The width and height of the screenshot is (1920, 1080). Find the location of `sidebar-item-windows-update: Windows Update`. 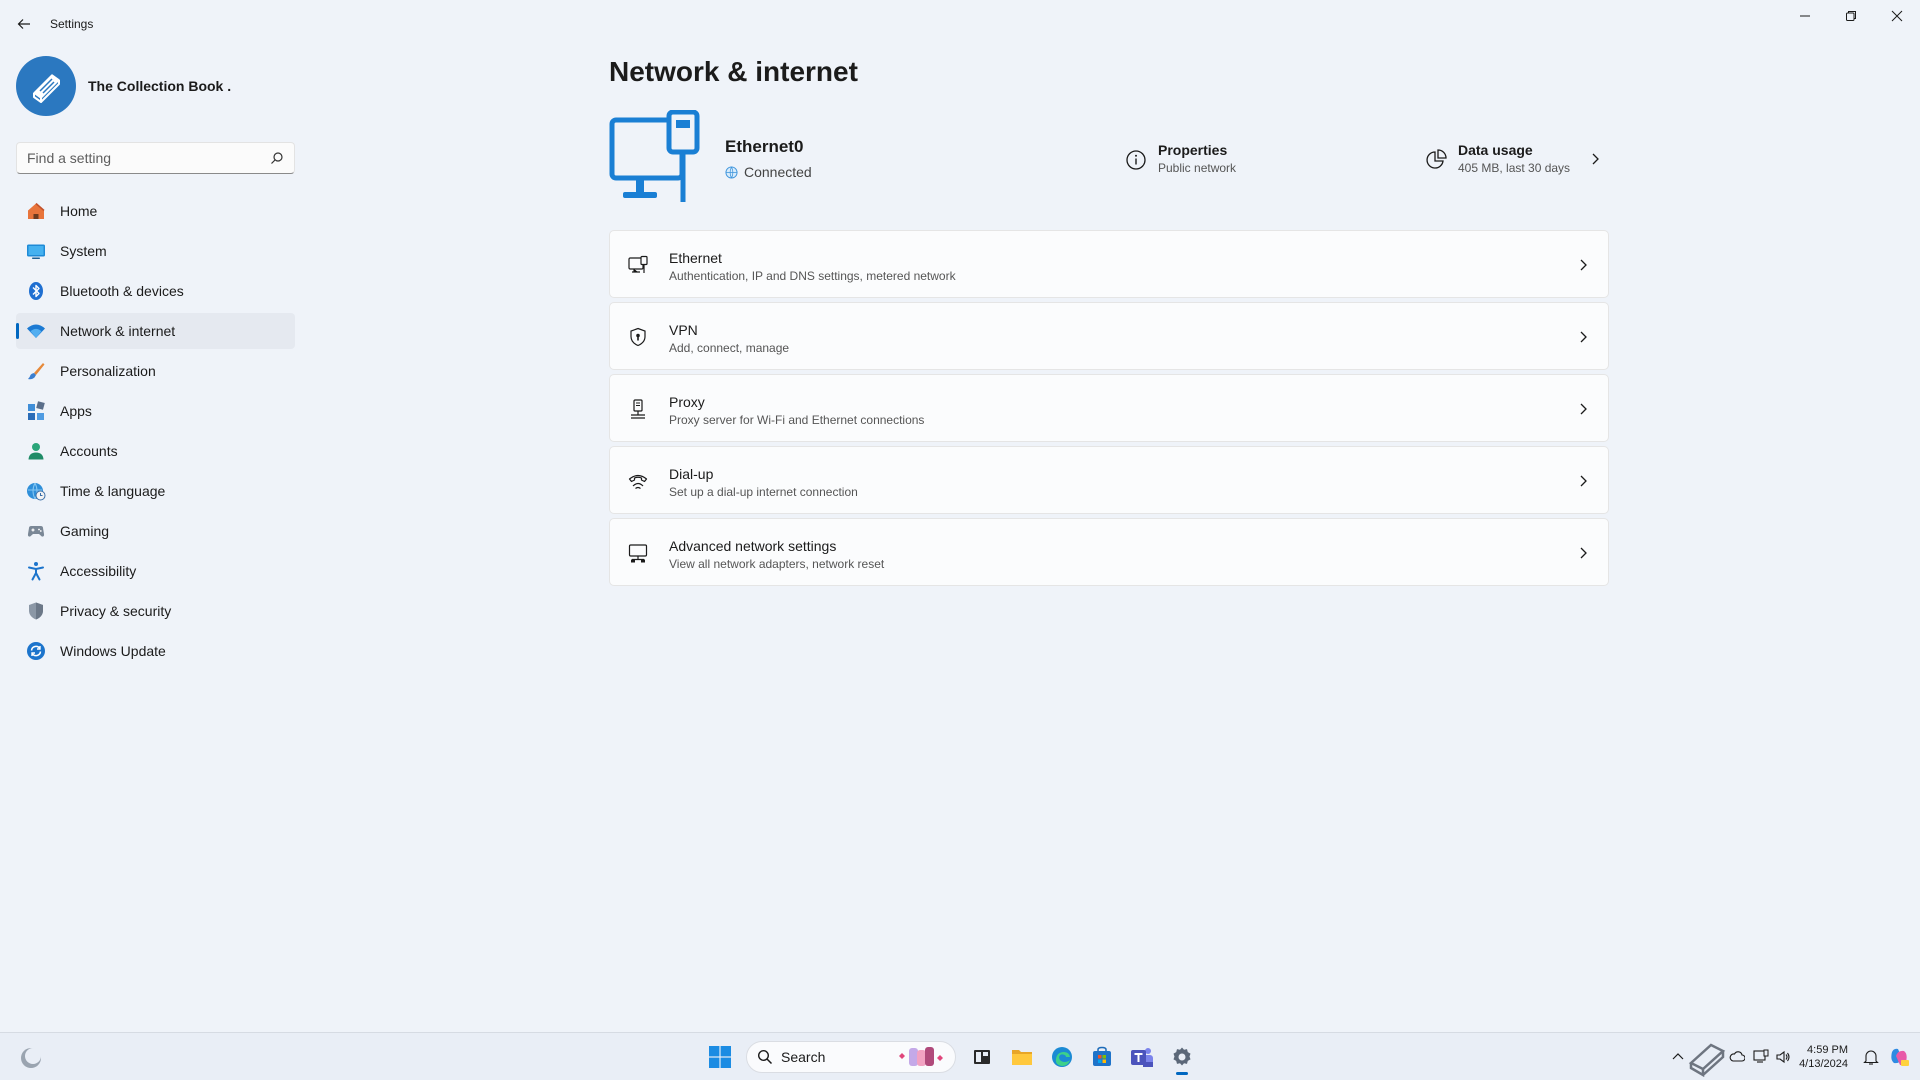

sidebar-item-windows-update: Windows Update is located at coordinates (155, 651).